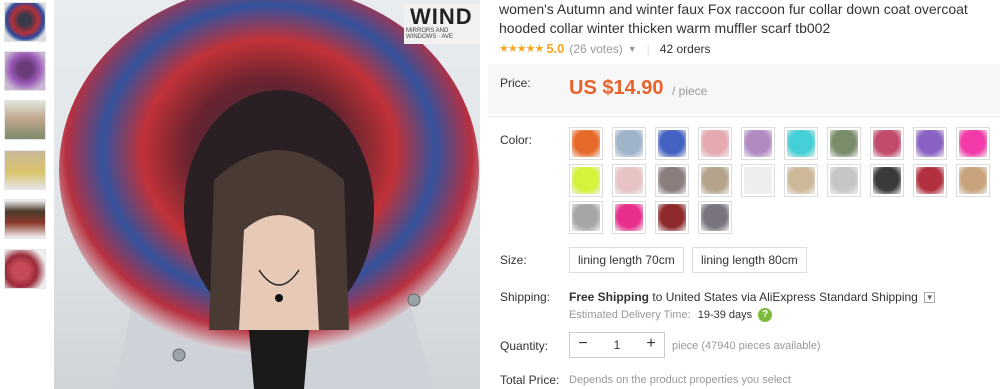 The height and width of the screenshot is (389, 1000). What do you see at coordinates (429, 34) in the screenshot?
I see `store-sign-subtext: MIRRORS AND WINDOWS · AVE` at bounding box center [429, 34].